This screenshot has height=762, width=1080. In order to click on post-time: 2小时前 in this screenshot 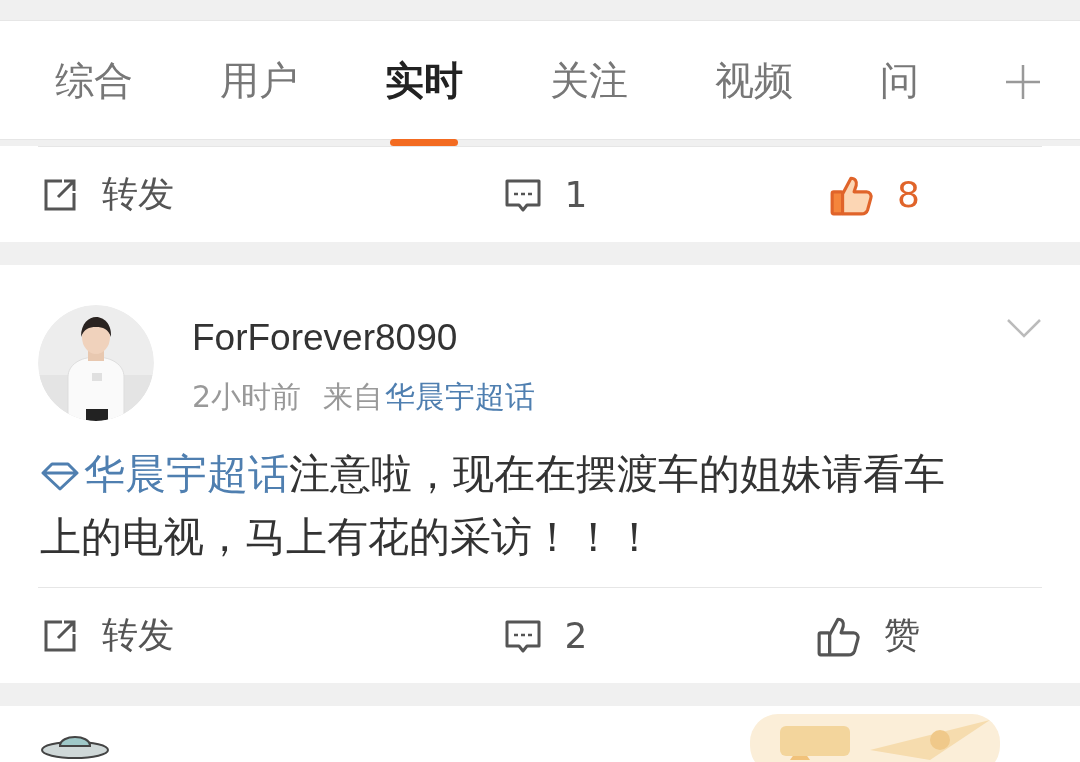, I will do `click(247, 397)`.